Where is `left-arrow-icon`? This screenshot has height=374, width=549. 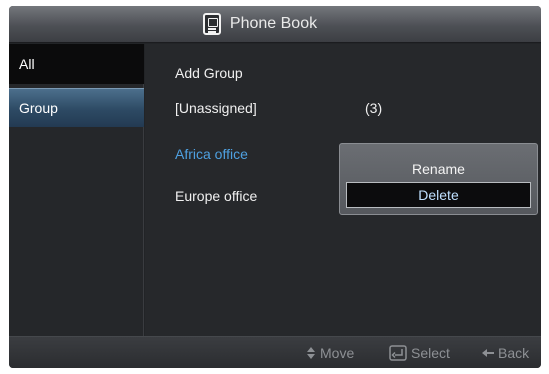 left-arrow-icon is located at coordinates (488, 353).